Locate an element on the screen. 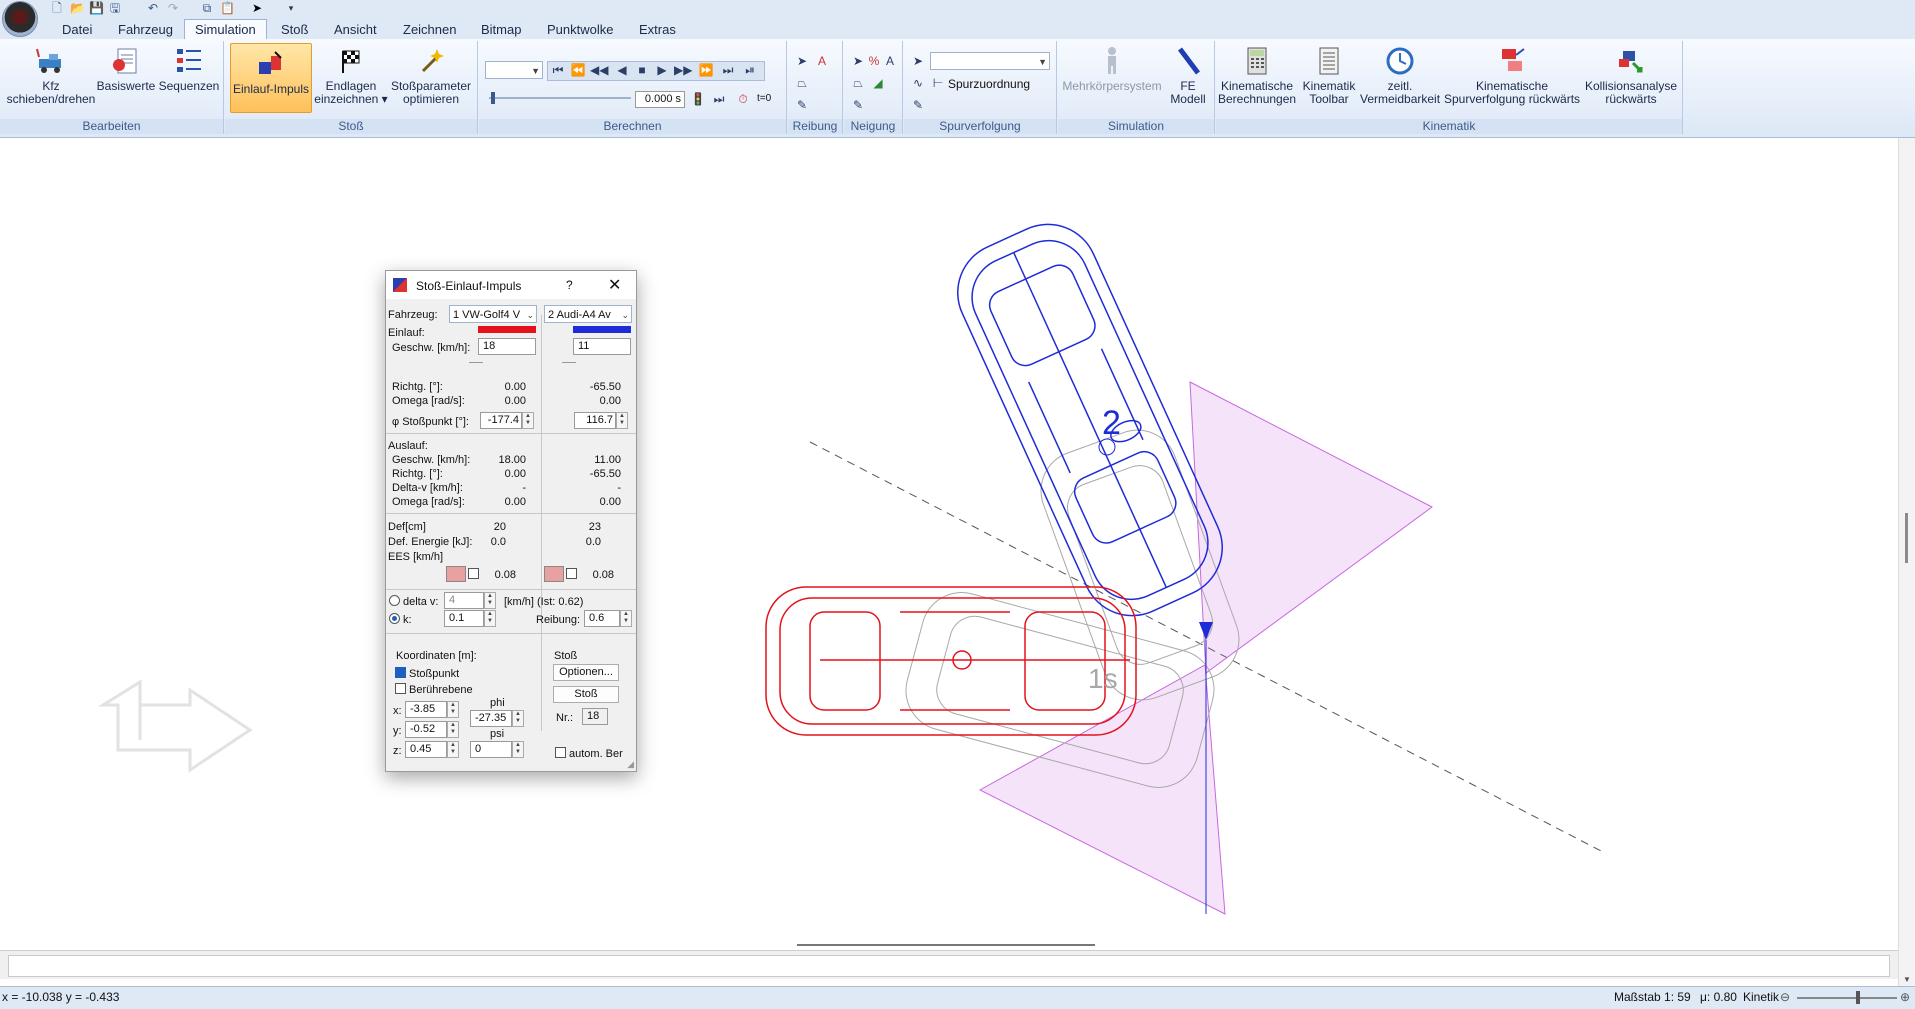 The width and height of the screenshot is (1915, 1009). slider1-track is located at coordinates (476, 362).